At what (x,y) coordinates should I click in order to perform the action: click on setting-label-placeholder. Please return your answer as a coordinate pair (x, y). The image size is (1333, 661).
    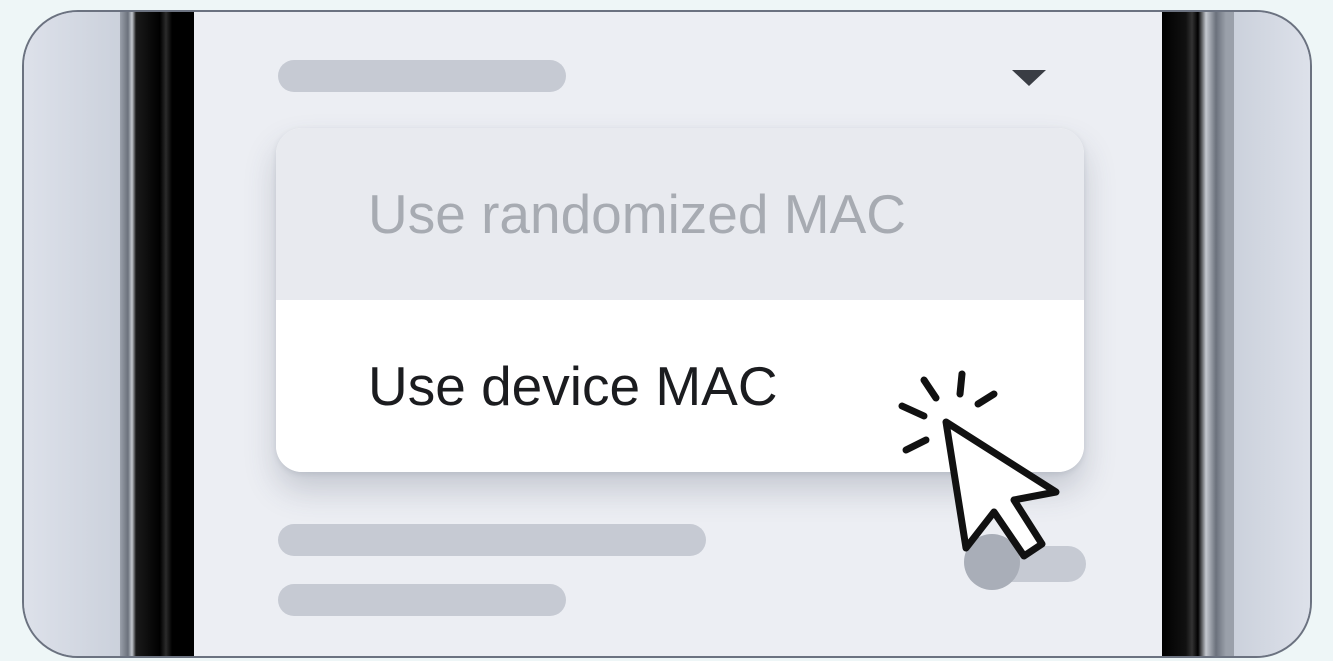
    Looking at the image, I should click on (492, 540).